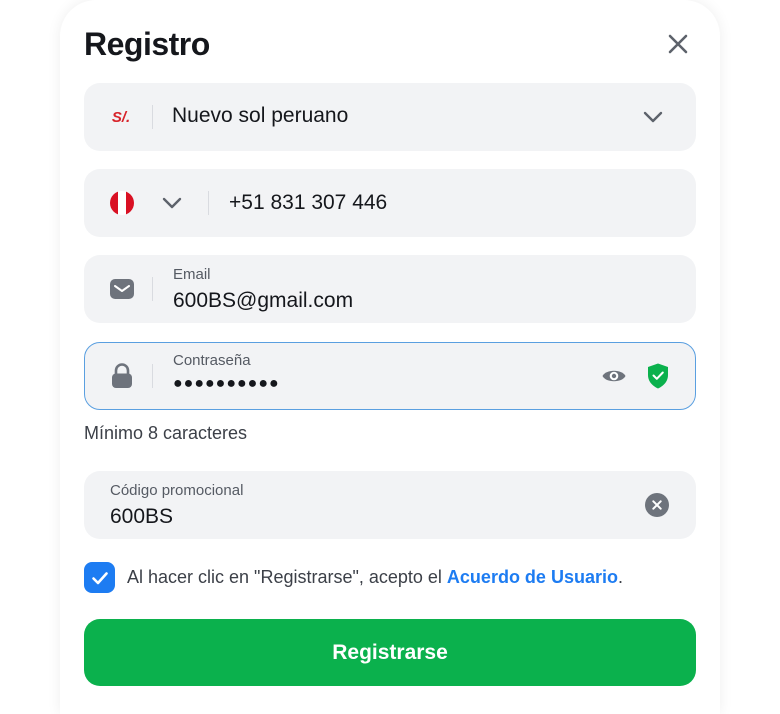 The width and height of the screenshot is (780, 714). Describe the element at coordinates (122, 203) in the screenshot. I see `peru-flag-icon` at that location.